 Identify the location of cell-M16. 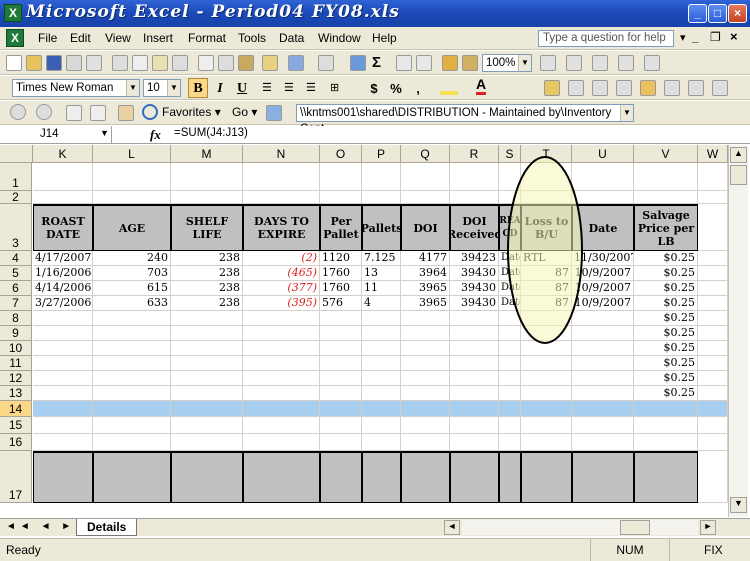
(207, 442).